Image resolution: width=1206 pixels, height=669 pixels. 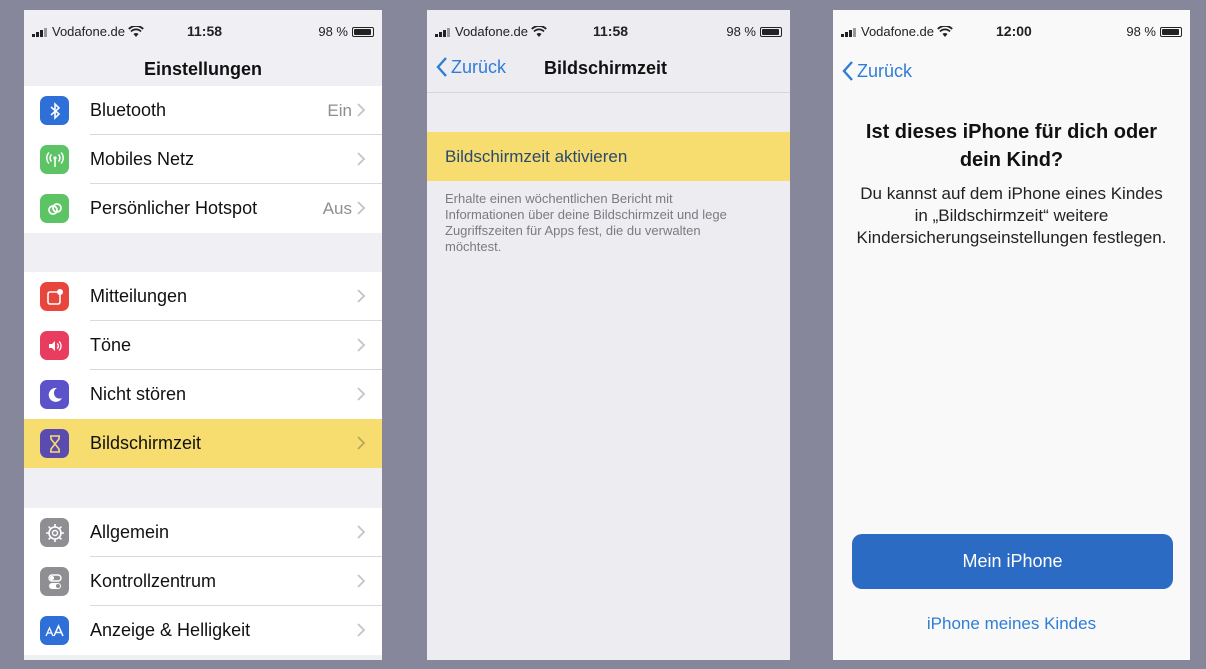 I want to click on settings-row-display-brightness: Anzeige & Helligkeit, so click(x=203, y=630).